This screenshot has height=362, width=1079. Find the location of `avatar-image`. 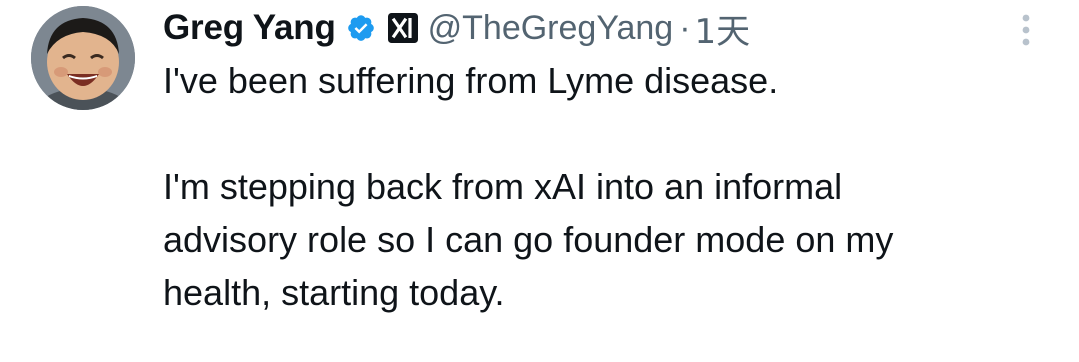

avatar-image is located at coordinates (83, 58).